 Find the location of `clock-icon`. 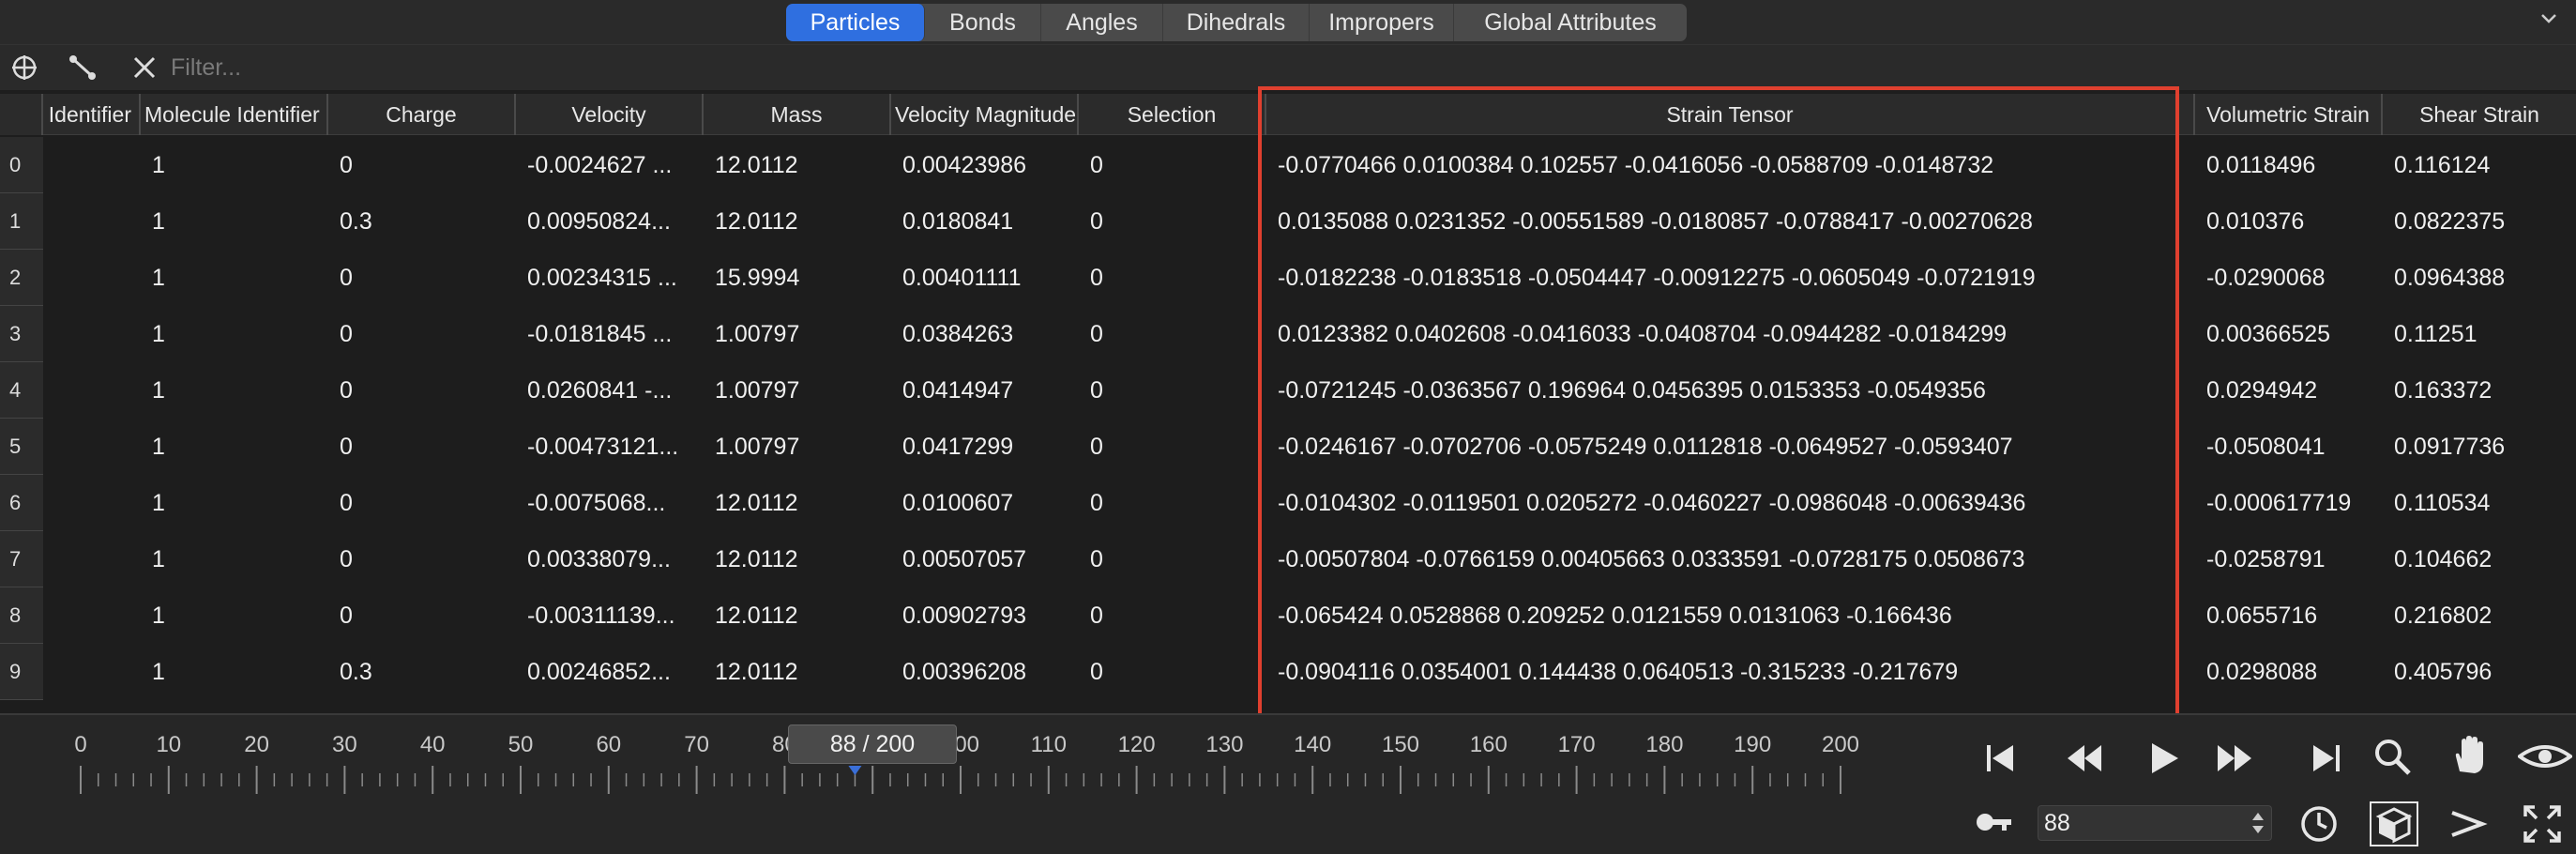

clock-icon is located at coordinates (2319, 824).